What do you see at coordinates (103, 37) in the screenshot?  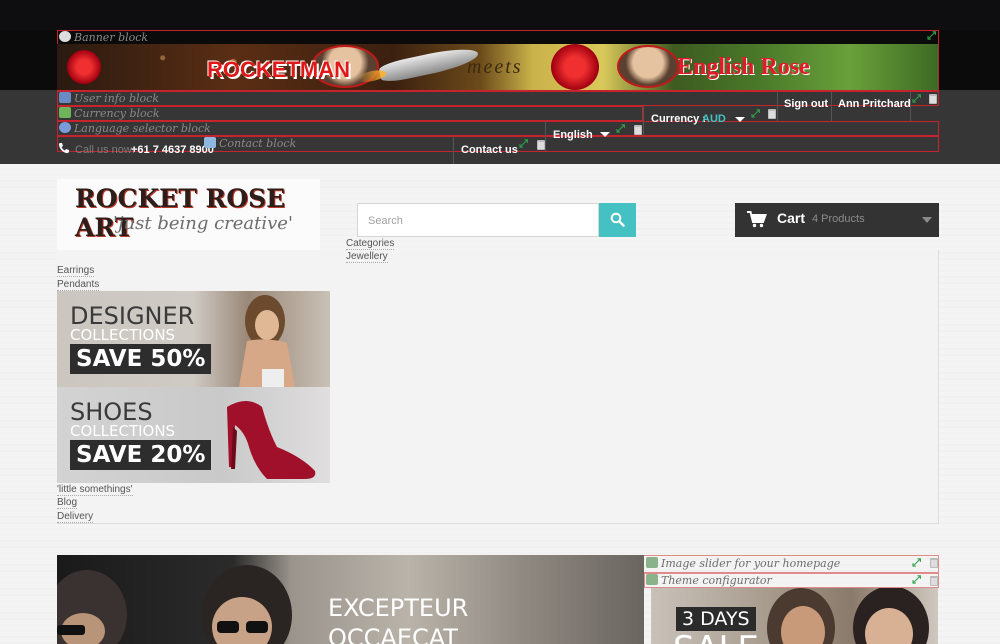 I see `banner-block-label: Banner block` at bounding box center [103, 37].